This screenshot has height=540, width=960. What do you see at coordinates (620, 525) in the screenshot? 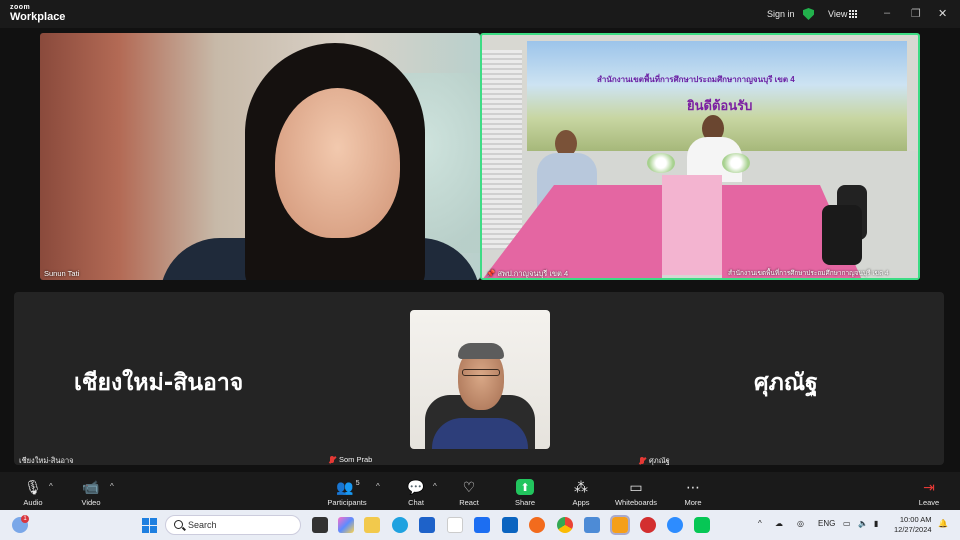
I see `app-active-icon` at bounding box center [620, 525].